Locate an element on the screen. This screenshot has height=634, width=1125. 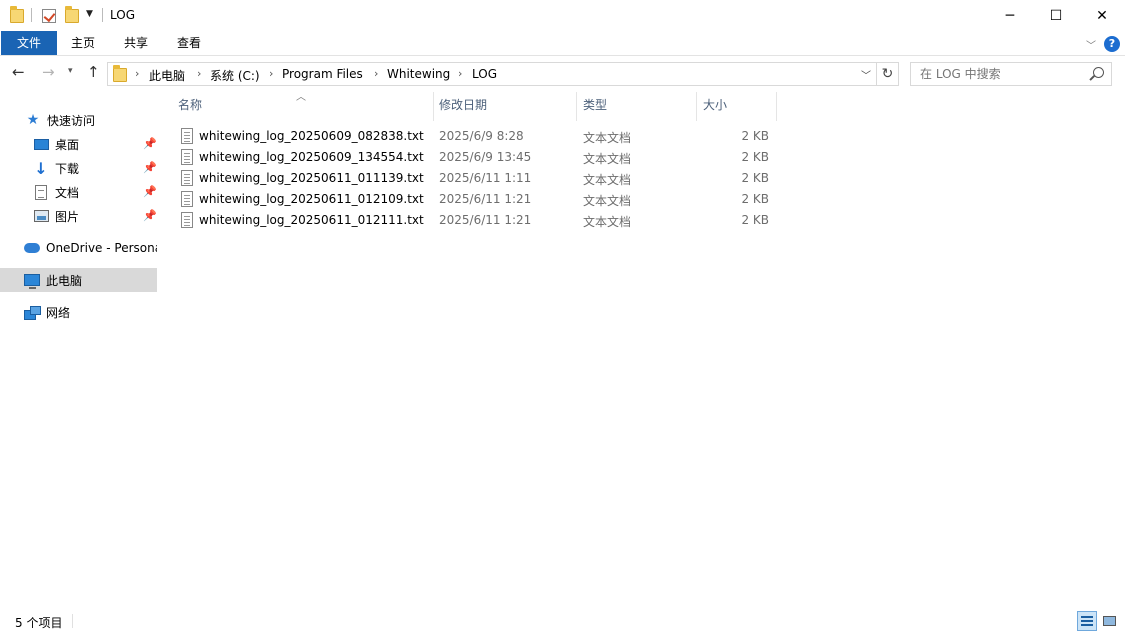
sidebar-item-network: 网络 is located at coordinates (78, 312).